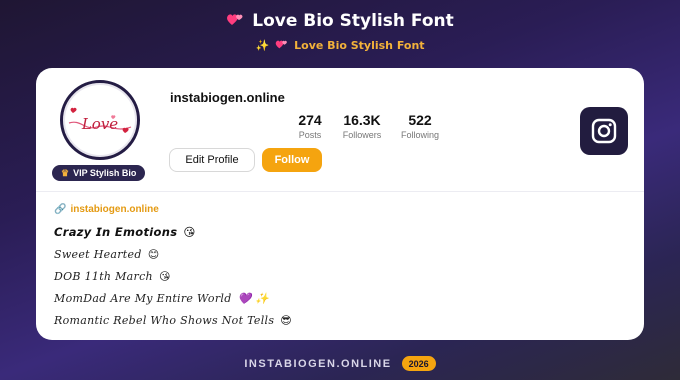  I want to click on love-script-logo: Love, so click(100, 120).